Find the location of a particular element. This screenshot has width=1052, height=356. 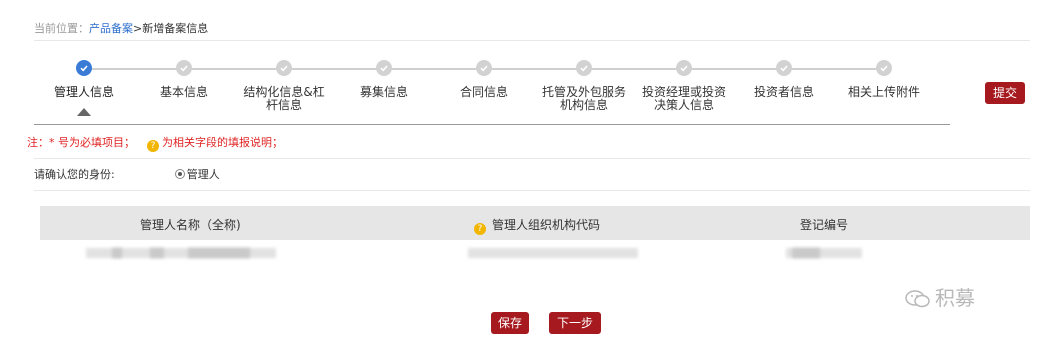

step-attachments: 相关上传附件 is located at coordinates (884, 75).